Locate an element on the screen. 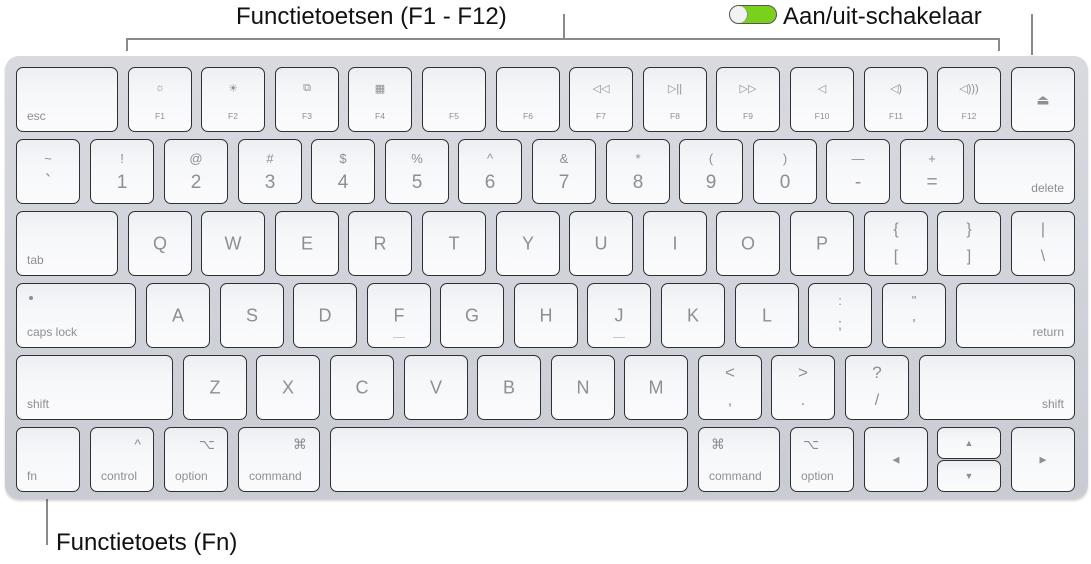  letter-key-o: O is located at coordinates (748, 243).